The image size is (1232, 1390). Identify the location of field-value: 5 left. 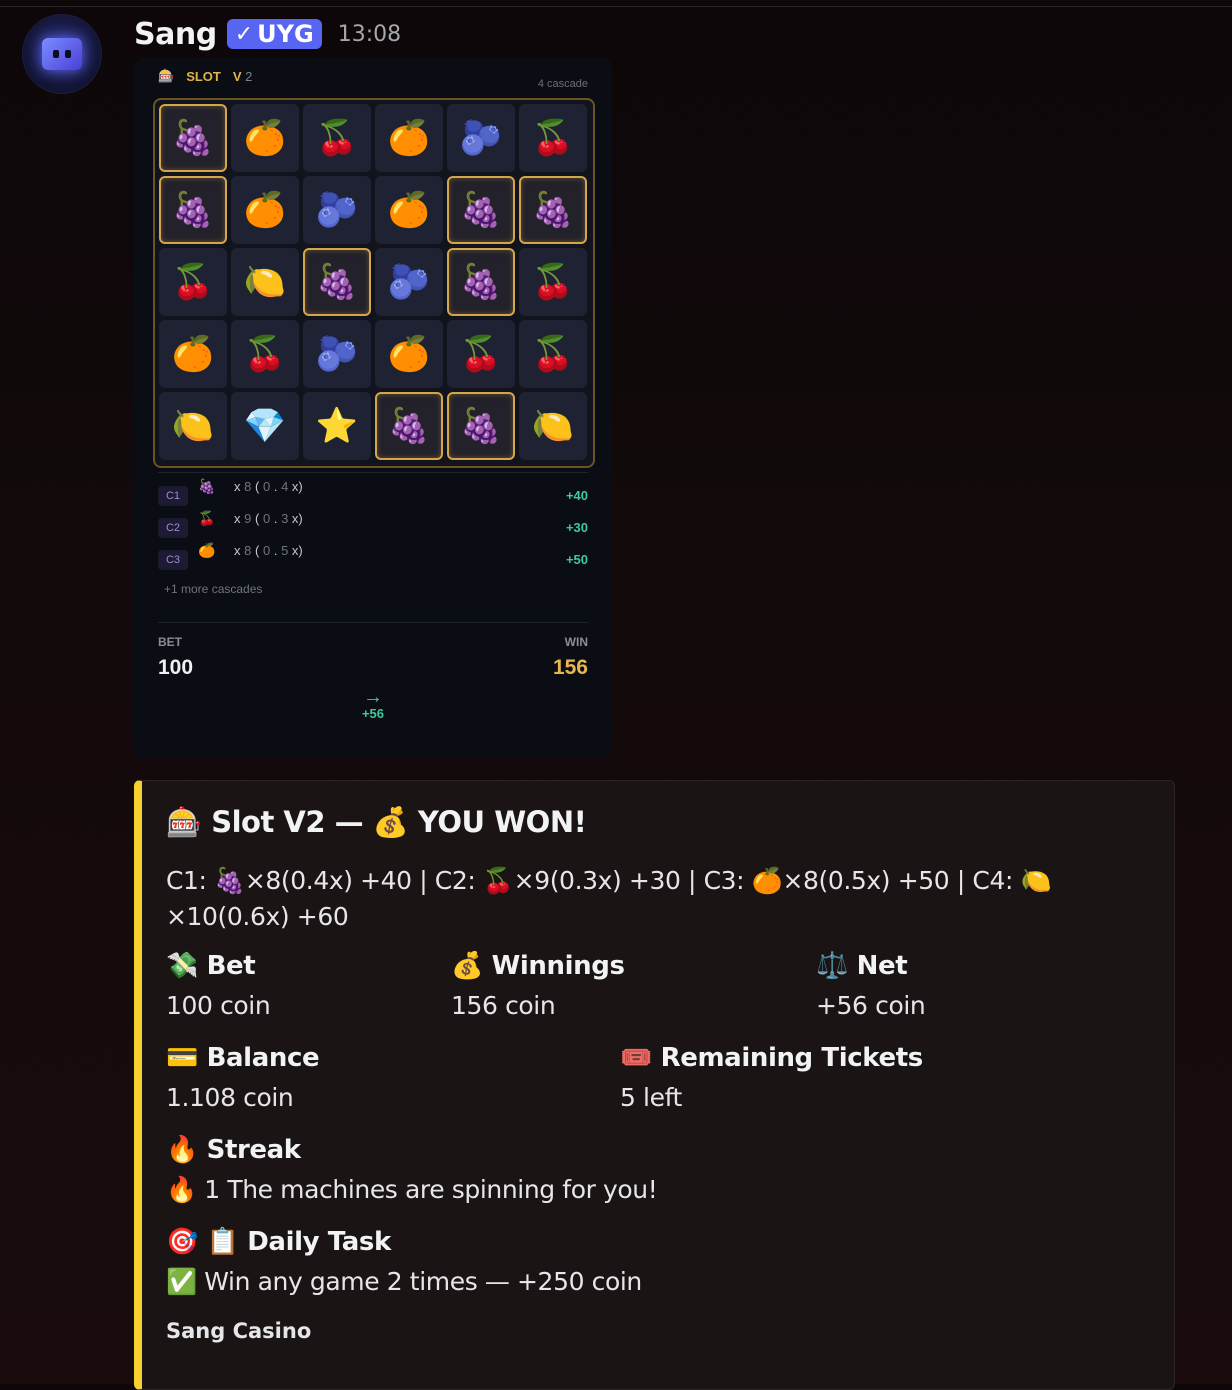
(651, 1097).